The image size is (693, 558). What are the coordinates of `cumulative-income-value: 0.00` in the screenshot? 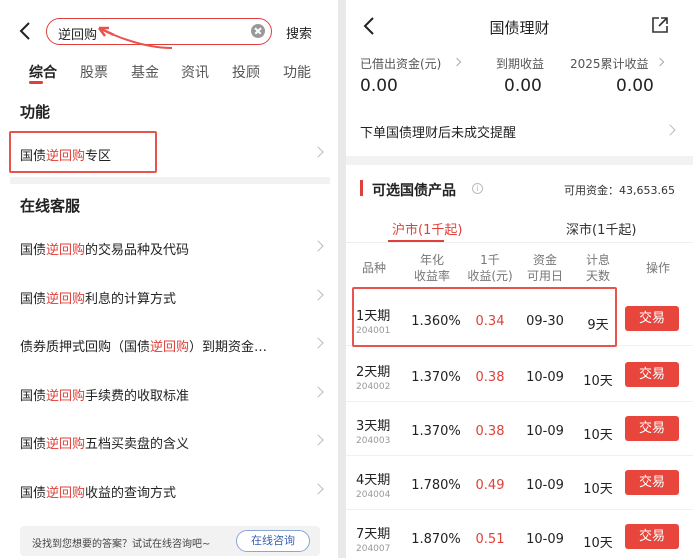 It's located at (635, 86).